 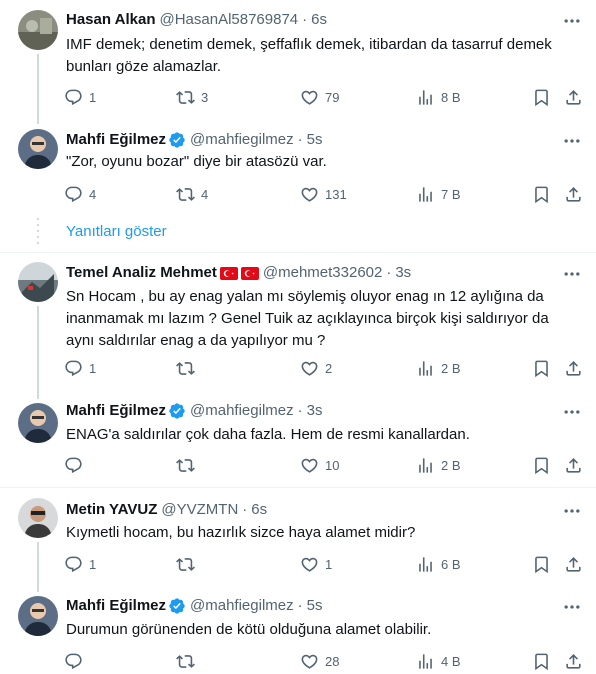 What do you see at coordinates (316, 564) in the screenshot?
I see `like-button: 1` at bounding box center [316, 564].